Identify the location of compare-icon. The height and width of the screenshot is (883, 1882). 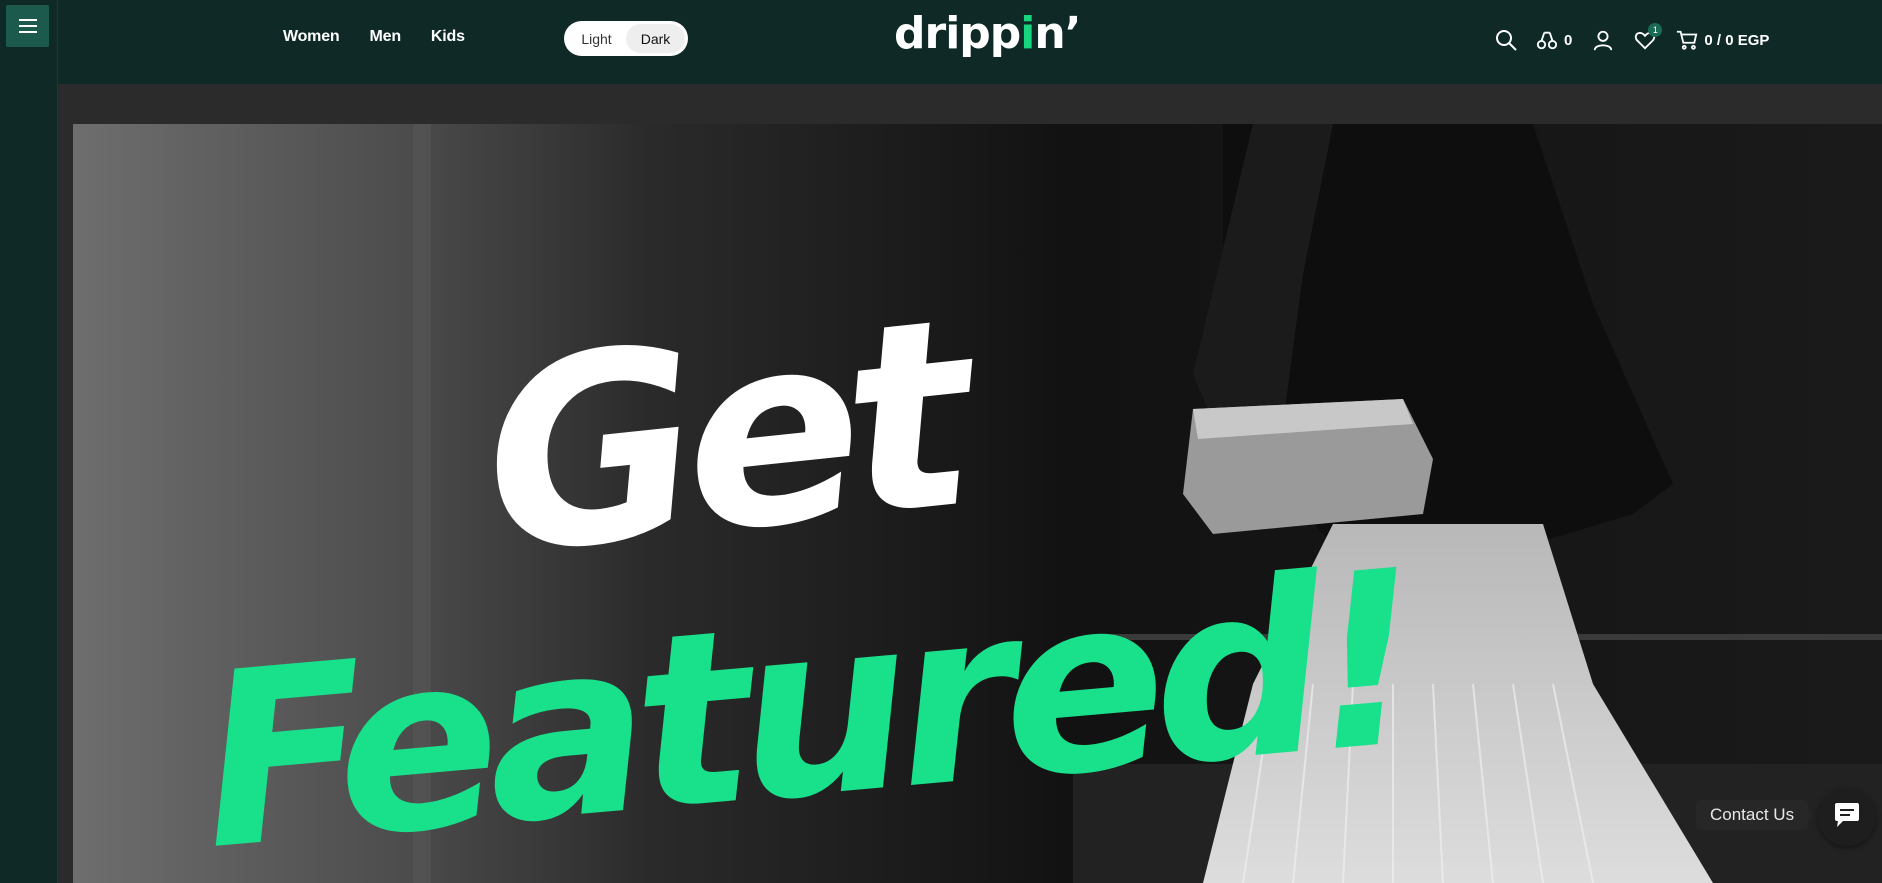
(1547, 40).